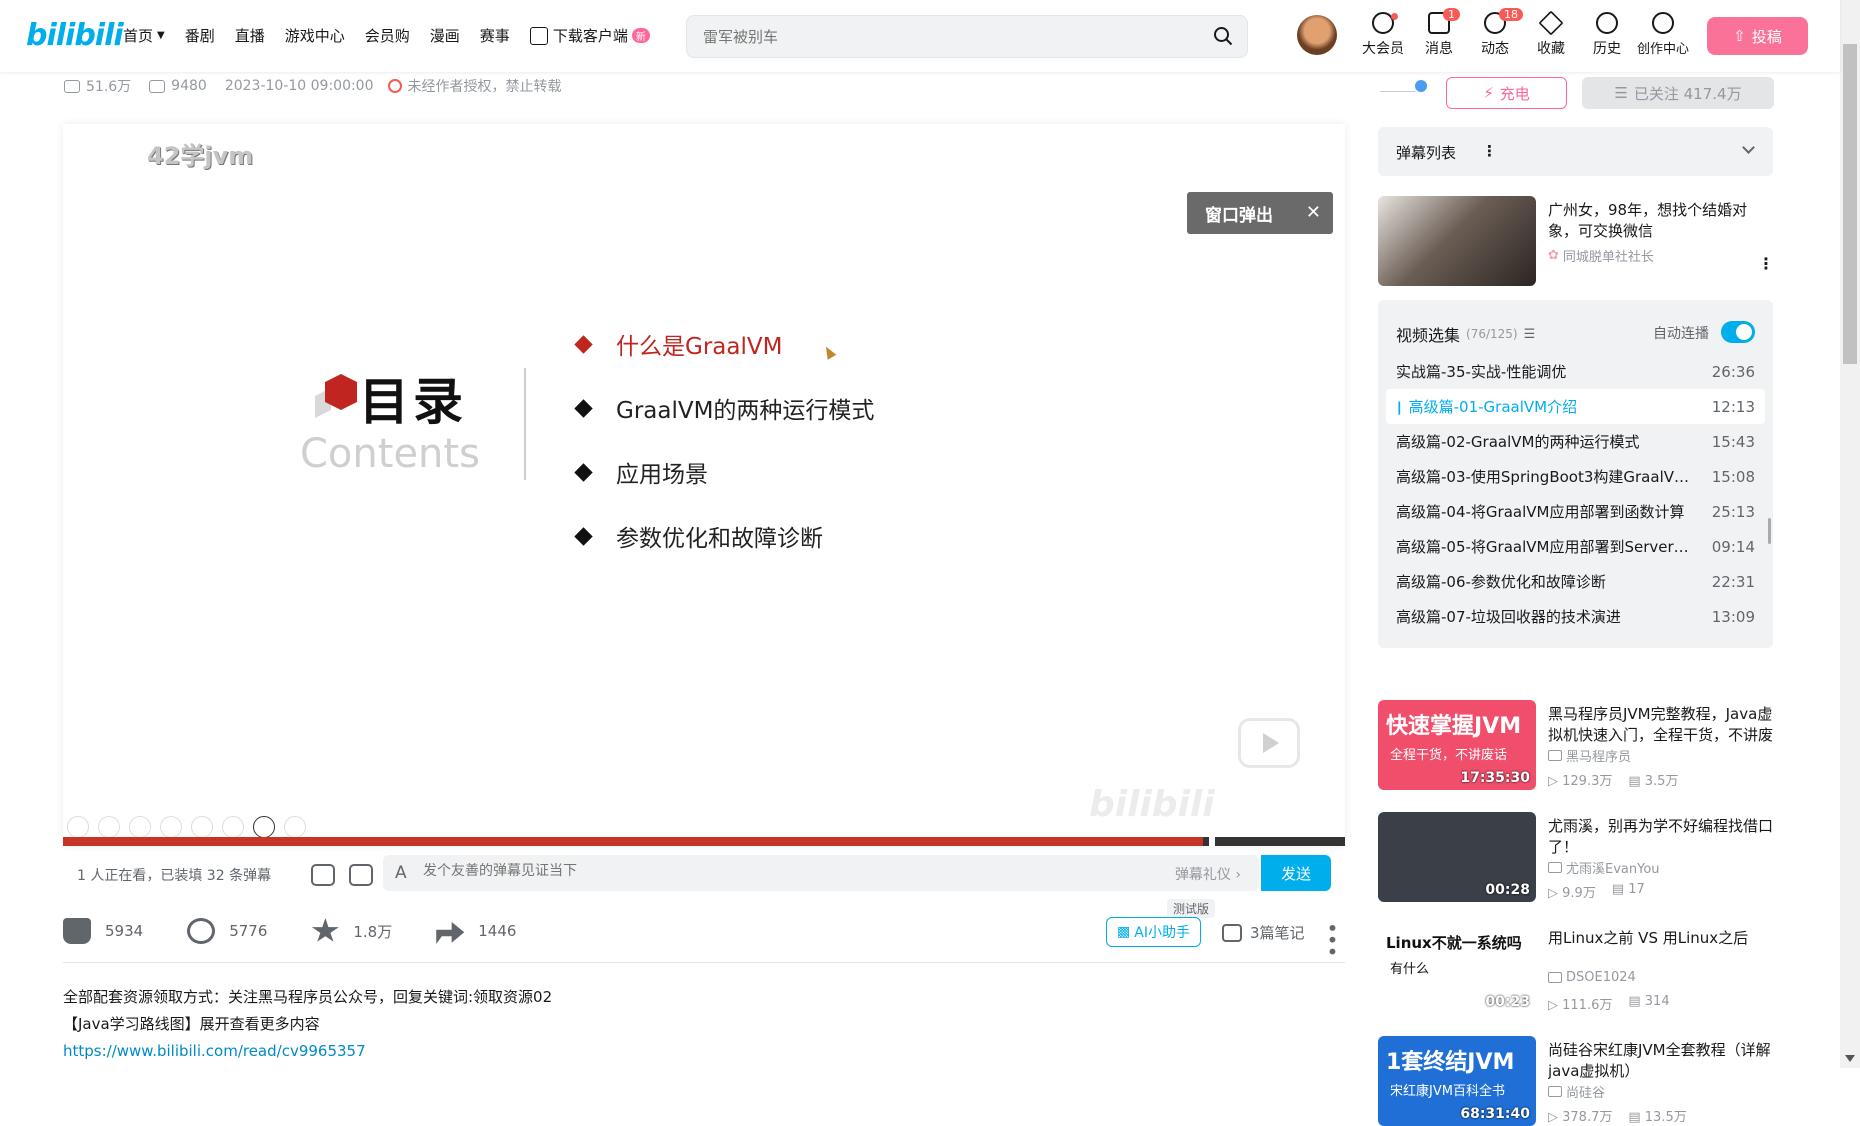 The width and height of the screenshot is (1860, 1126). Describe the element at coordinates (1575, 371) in the screenshot. I see `playlist-item: 实战篇-35-实战-性能调优 26:36` at that location.